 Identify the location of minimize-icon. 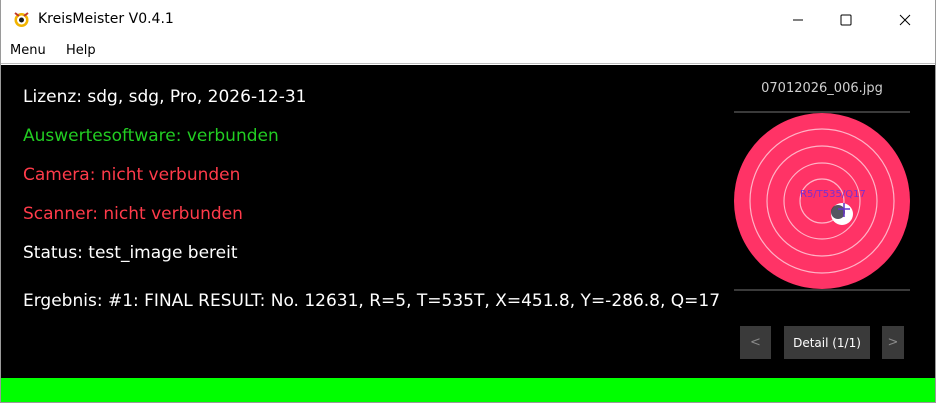
(798, 20).